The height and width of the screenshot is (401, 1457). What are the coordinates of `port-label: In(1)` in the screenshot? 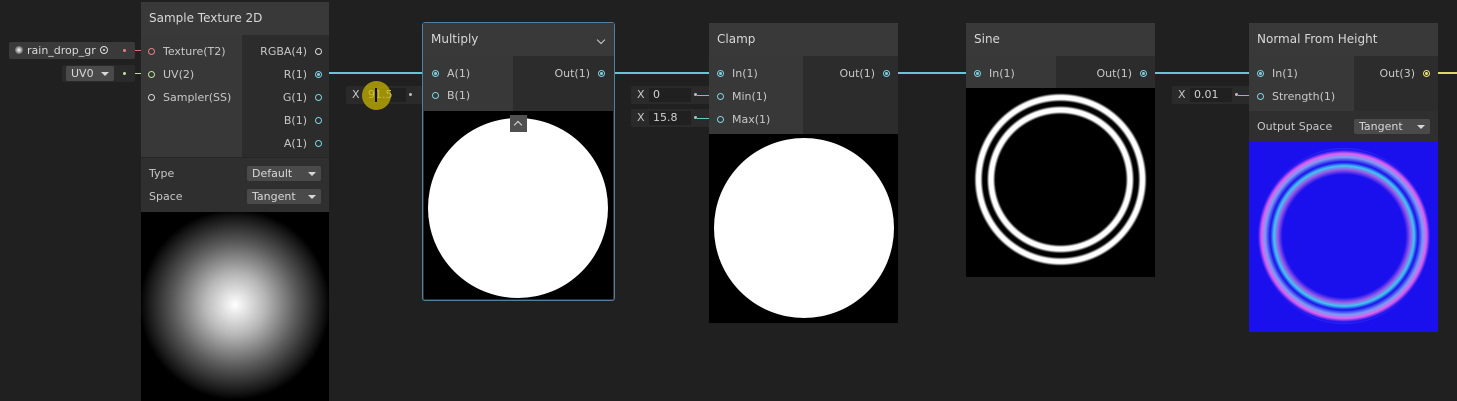 It's located at (1002, 73).